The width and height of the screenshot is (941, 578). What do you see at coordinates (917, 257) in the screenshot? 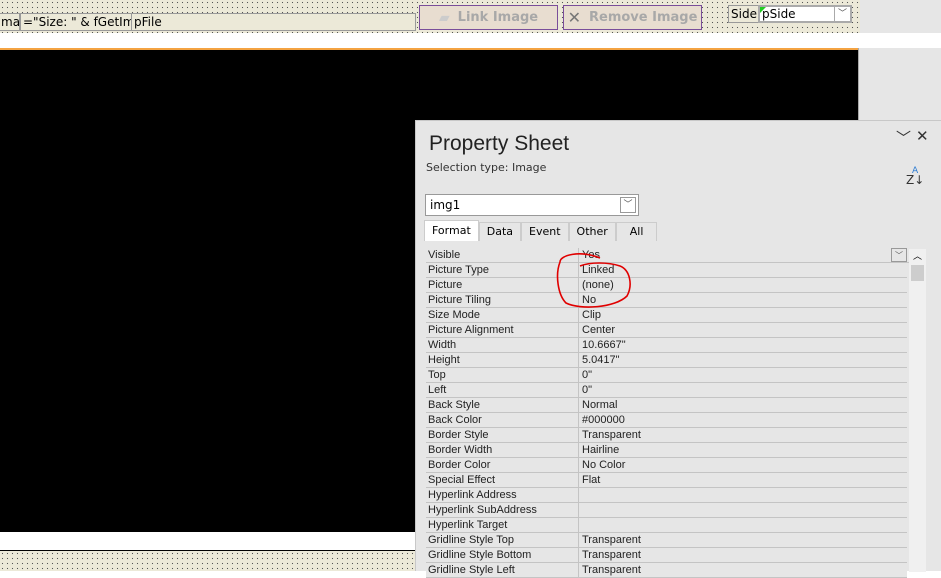
I see `scroll-up-icon: ︿` at bounding box center [917, 257].